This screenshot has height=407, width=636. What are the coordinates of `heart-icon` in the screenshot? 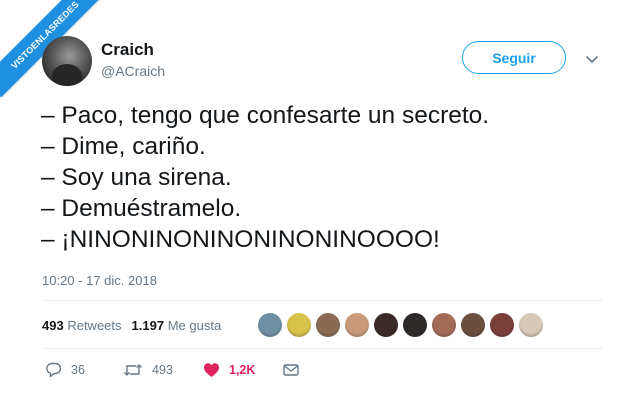 It's located at (211, 370).